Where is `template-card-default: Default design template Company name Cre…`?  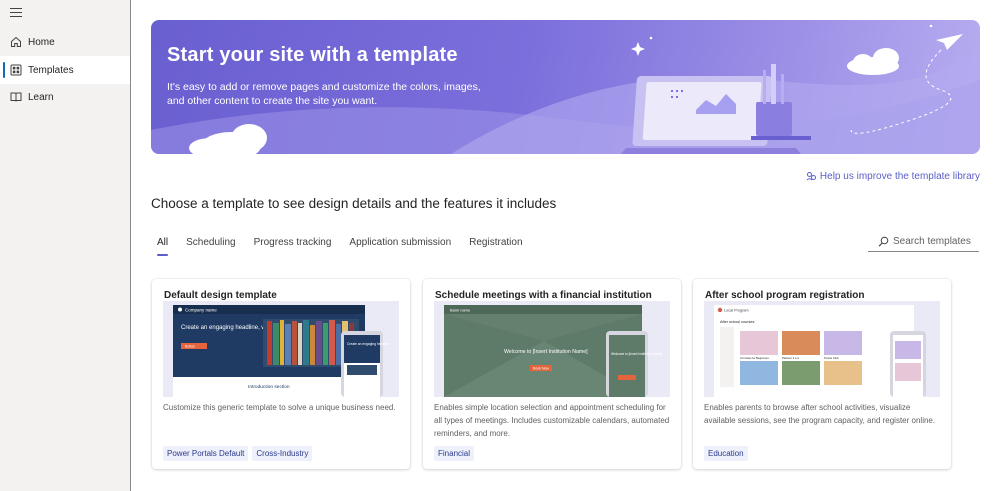
template-card-default: Default design template Company name Cre… is located at coordinates (281, 374).